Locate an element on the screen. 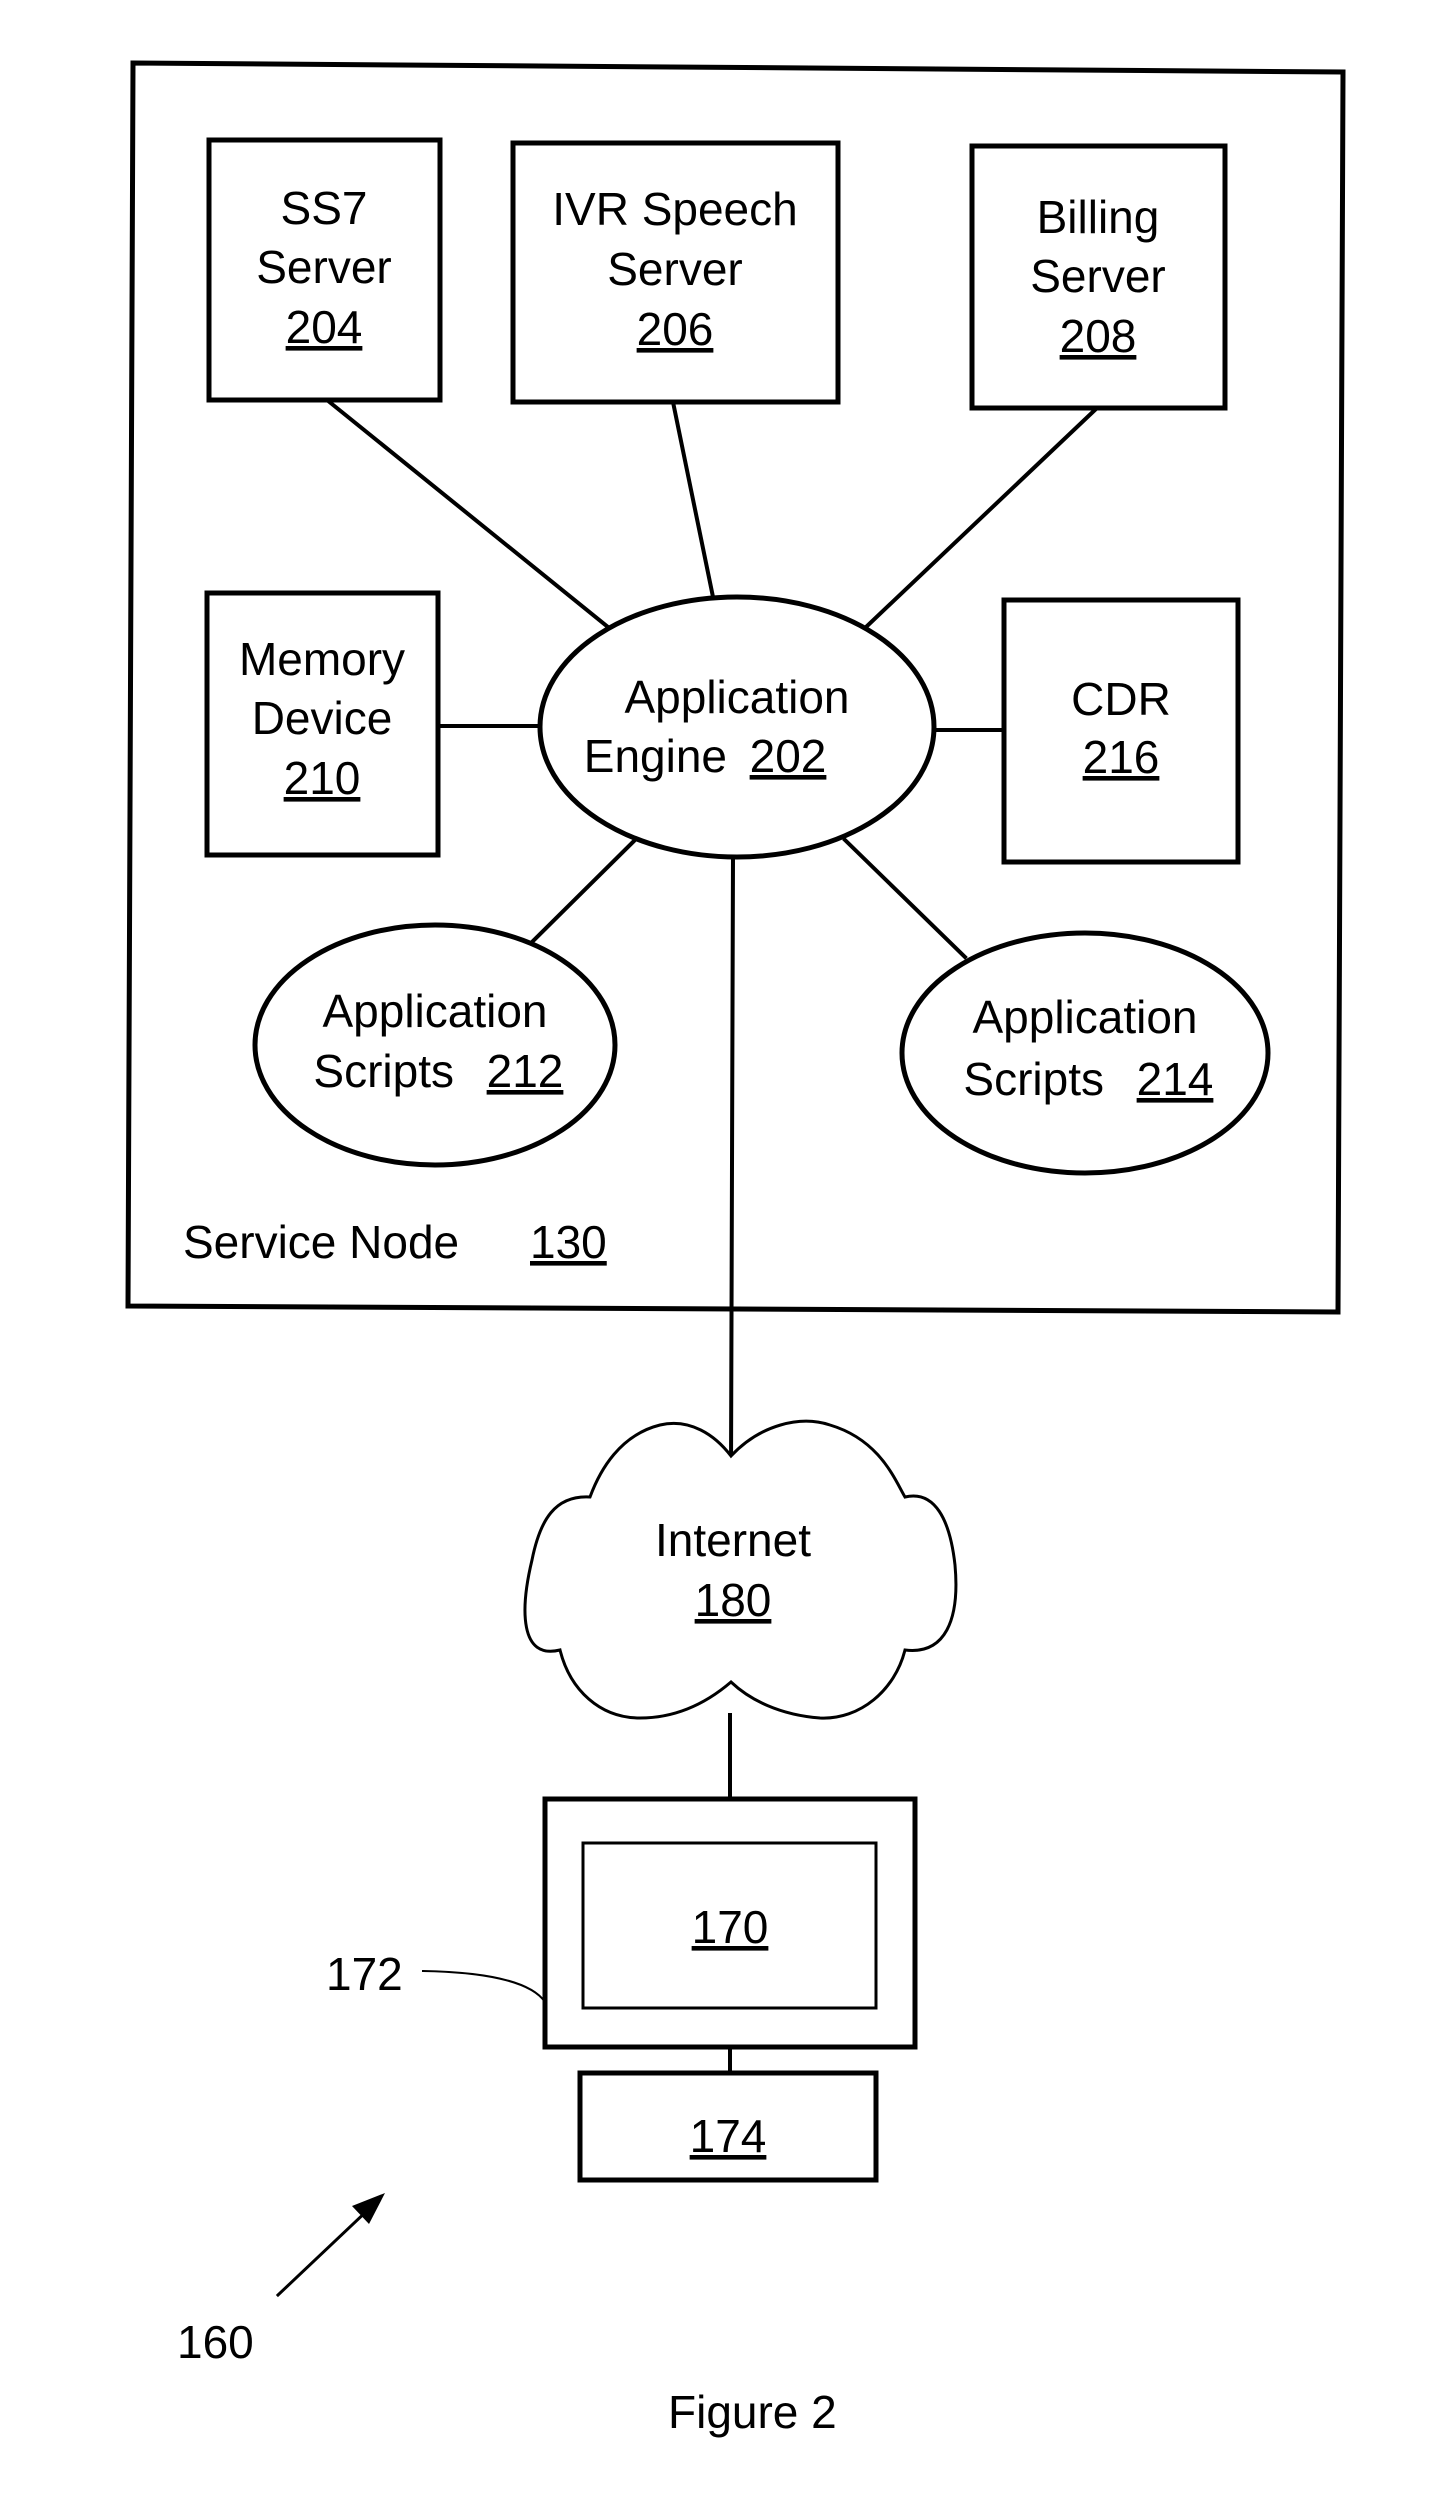  client-base-node: 174 is located at coordinates (728, 2126).